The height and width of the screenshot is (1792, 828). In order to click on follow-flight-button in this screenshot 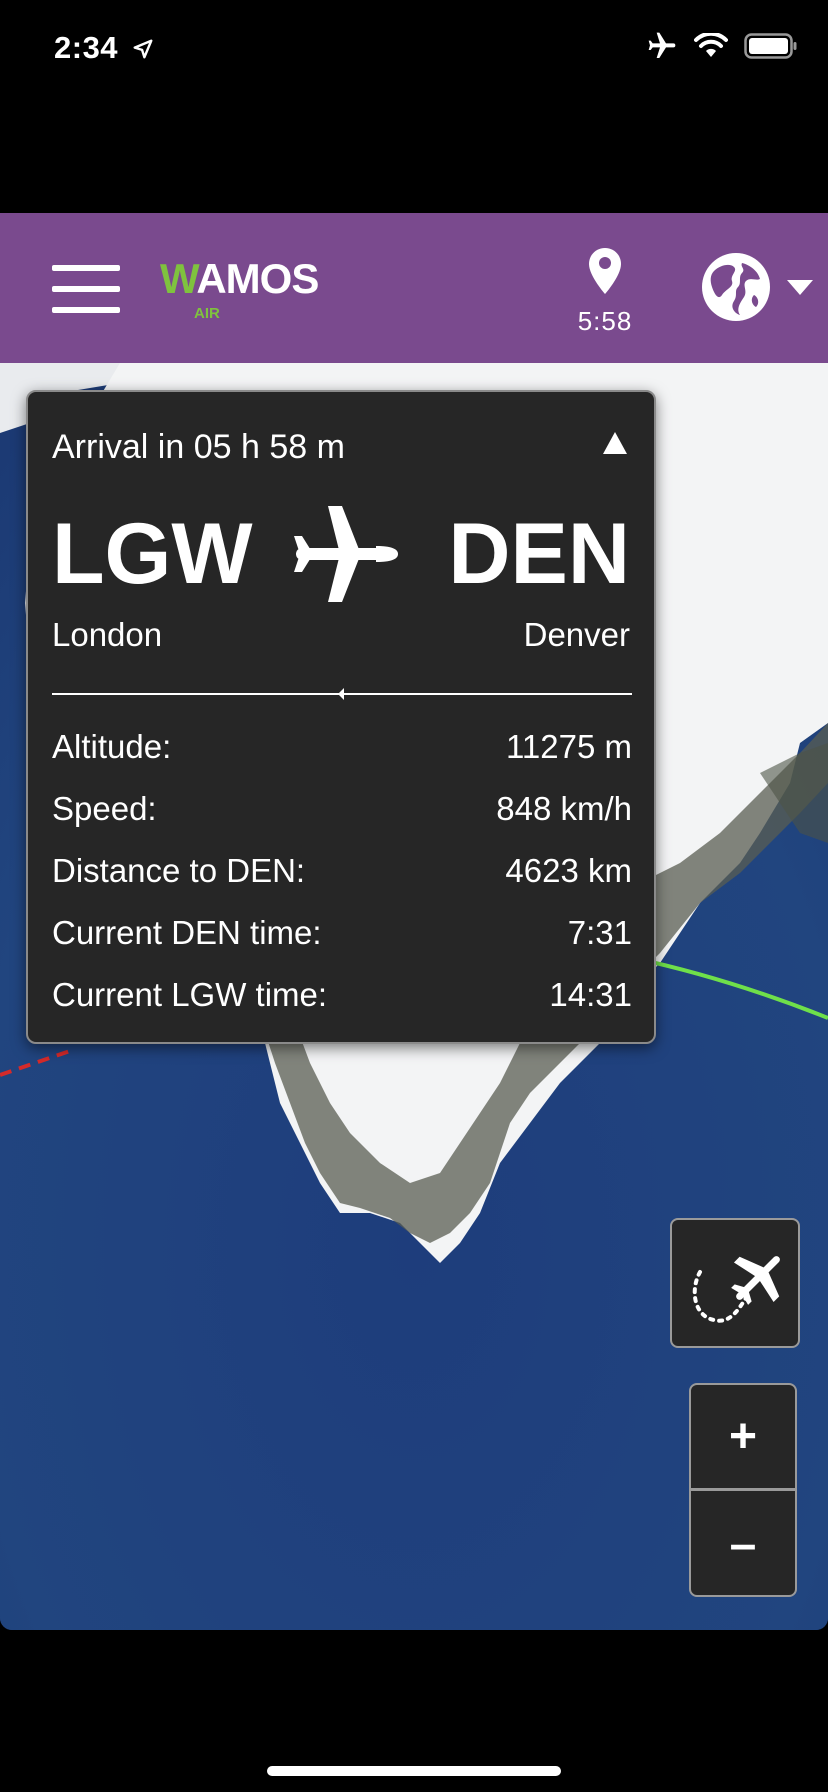, I will do `click(735, 1283)`.